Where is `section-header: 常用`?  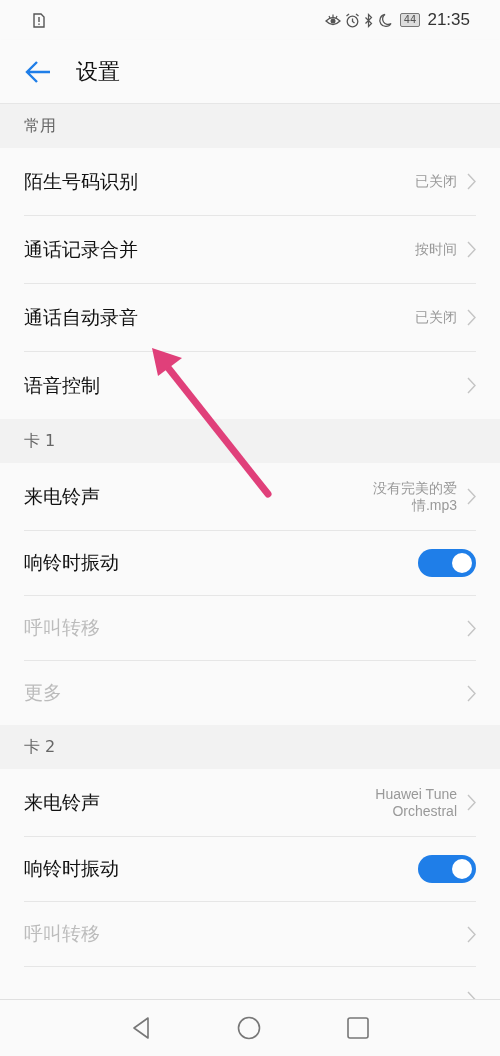 section-header: 常用 is located at coordinates (40, 126).